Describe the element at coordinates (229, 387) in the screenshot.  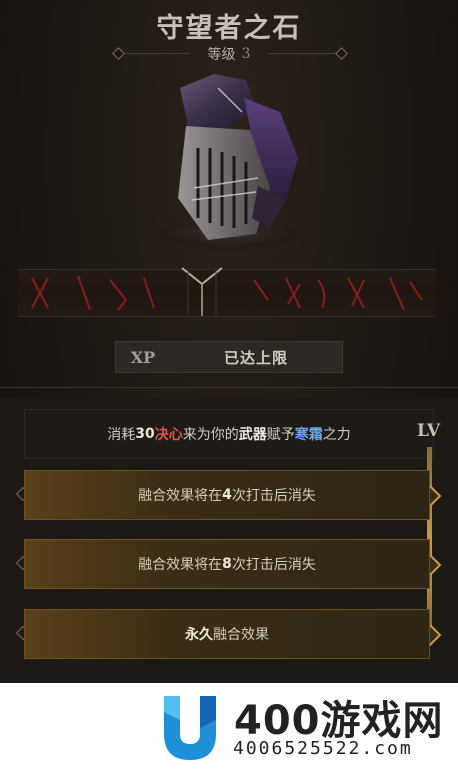
I see `section-divider` at that location.